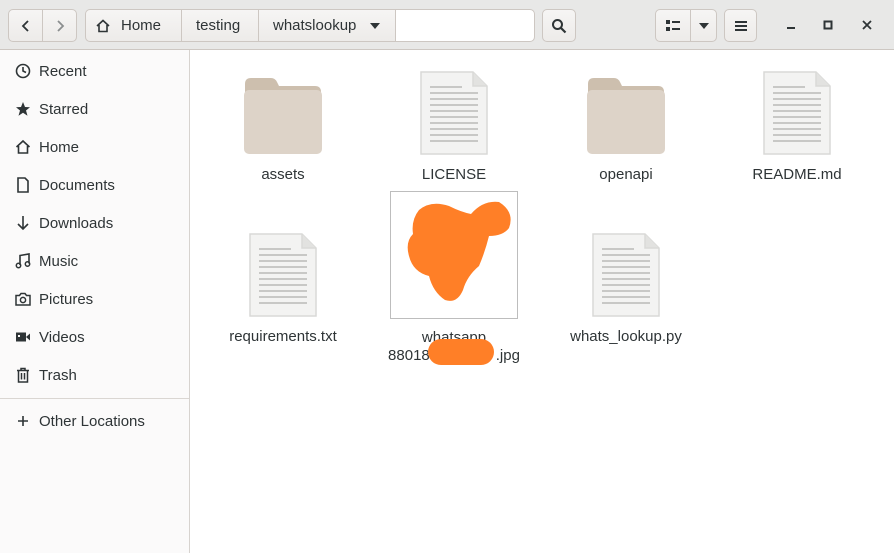 The width and height of the screenshot is (894, 553). Describe the element at coordinates (23, 185) in the screenshot. I see `document-icon` at that location.